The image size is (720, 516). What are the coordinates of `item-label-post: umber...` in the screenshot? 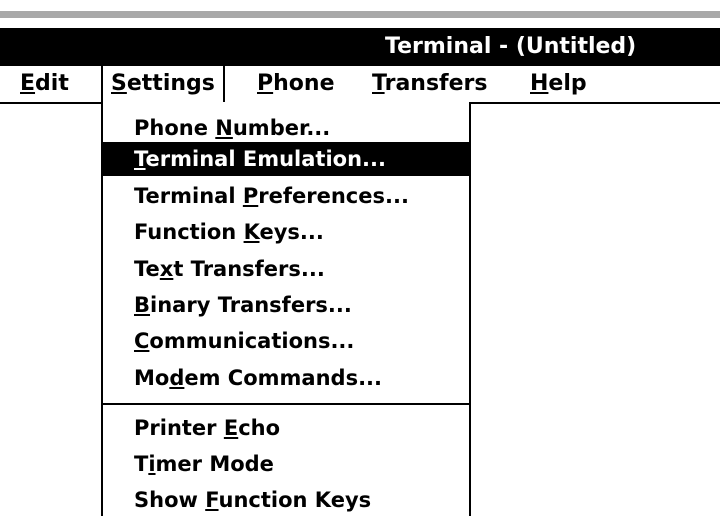 It's located at (281, 128).